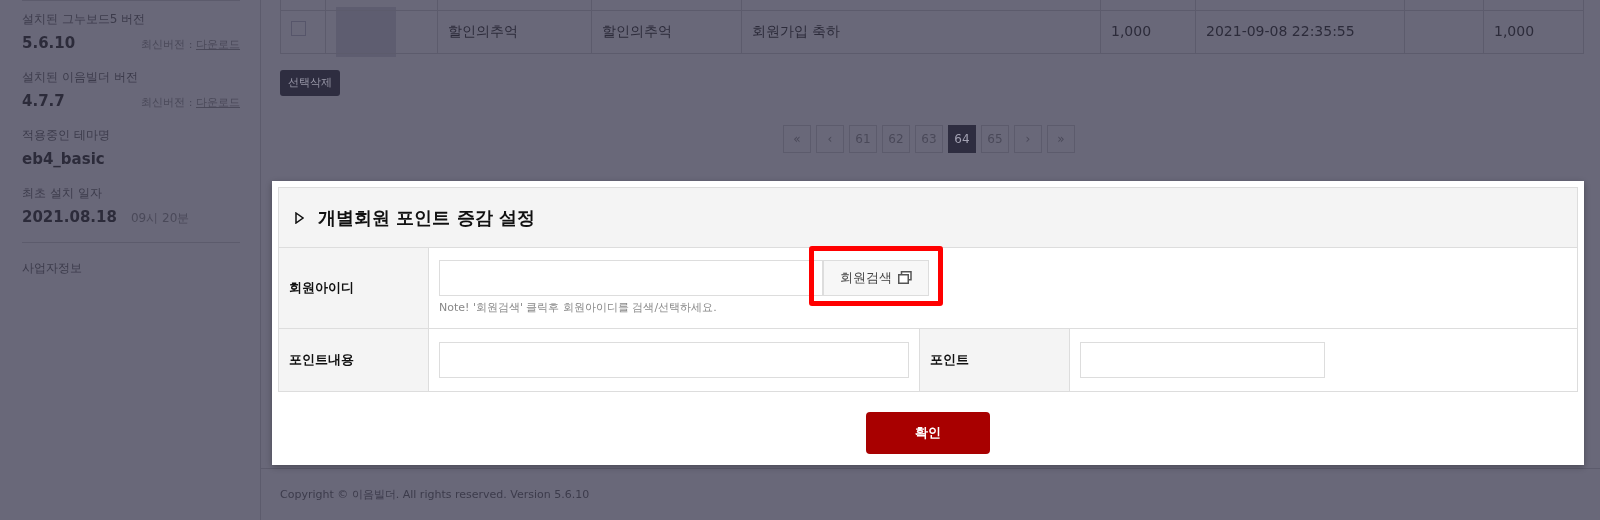 Image resolution: width=1600 pixels, height=520 pixels. I want to click on modal-title: 개별회원 포인트 증감 설정, so click(426, 218).